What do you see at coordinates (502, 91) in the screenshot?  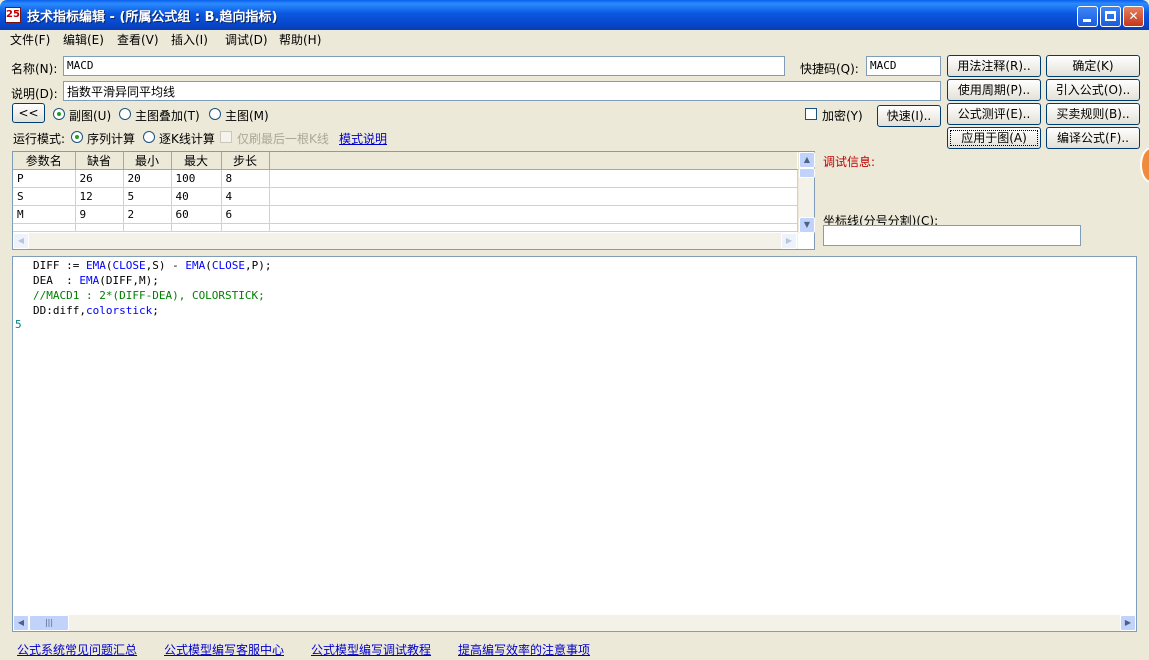 I see `description-input: 指数平滑异同平均线` at bounding box center [502, 91].